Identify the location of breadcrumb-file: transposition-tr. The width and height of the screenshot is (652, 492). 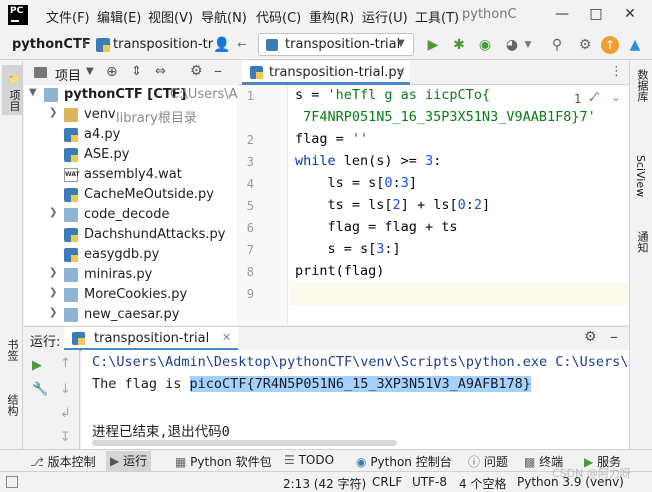
(163, 44).